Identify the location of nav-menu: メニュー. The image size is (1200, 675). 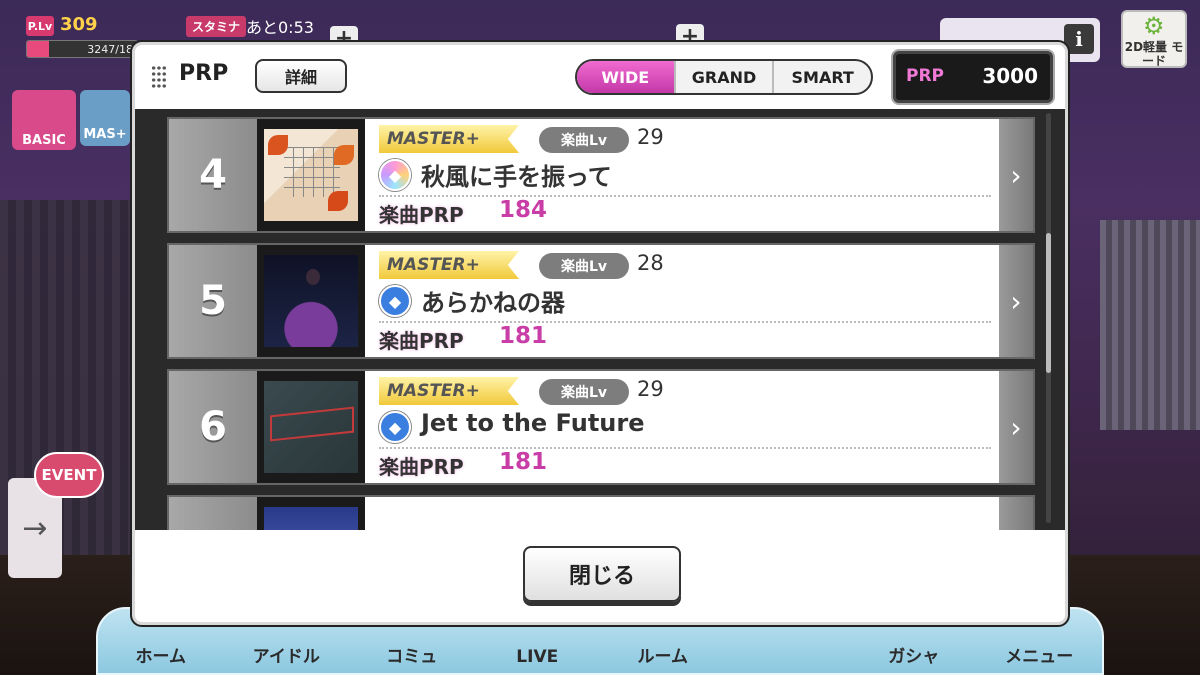
(1039, 654).